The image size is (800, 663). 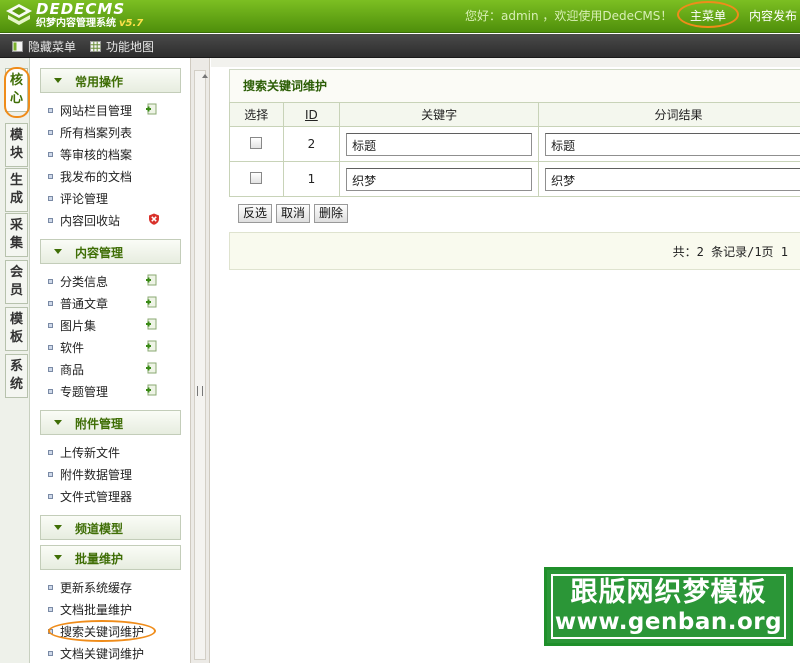 I want to click on menu-item-label: 所有档案列表, so click(x=96, y=132).